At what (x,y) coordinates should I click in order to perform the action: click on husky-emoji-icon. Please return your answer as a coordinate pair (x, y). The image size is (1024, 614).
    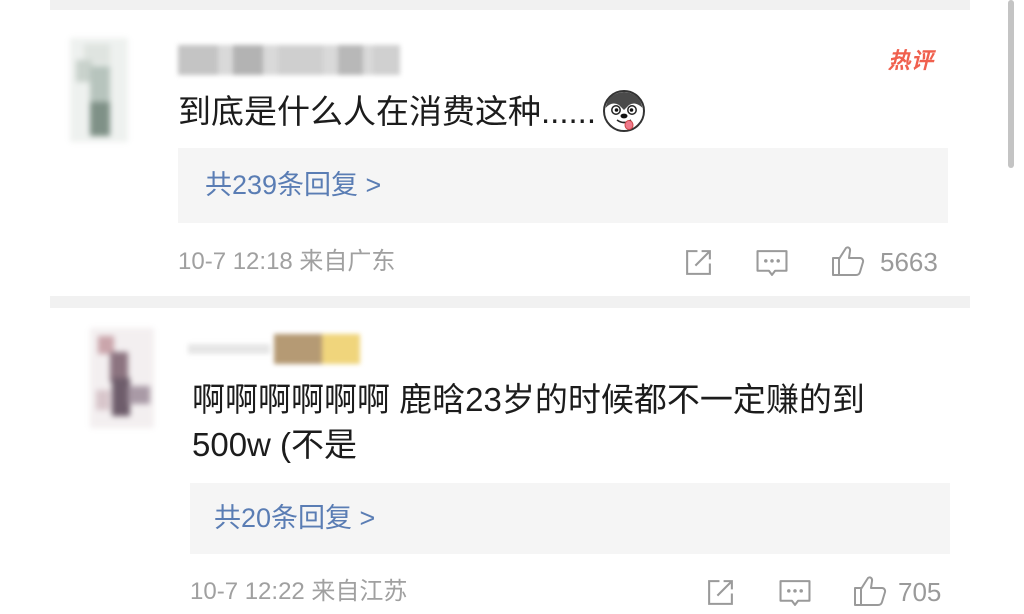
    Looking at the image, I should click on (624, 111).